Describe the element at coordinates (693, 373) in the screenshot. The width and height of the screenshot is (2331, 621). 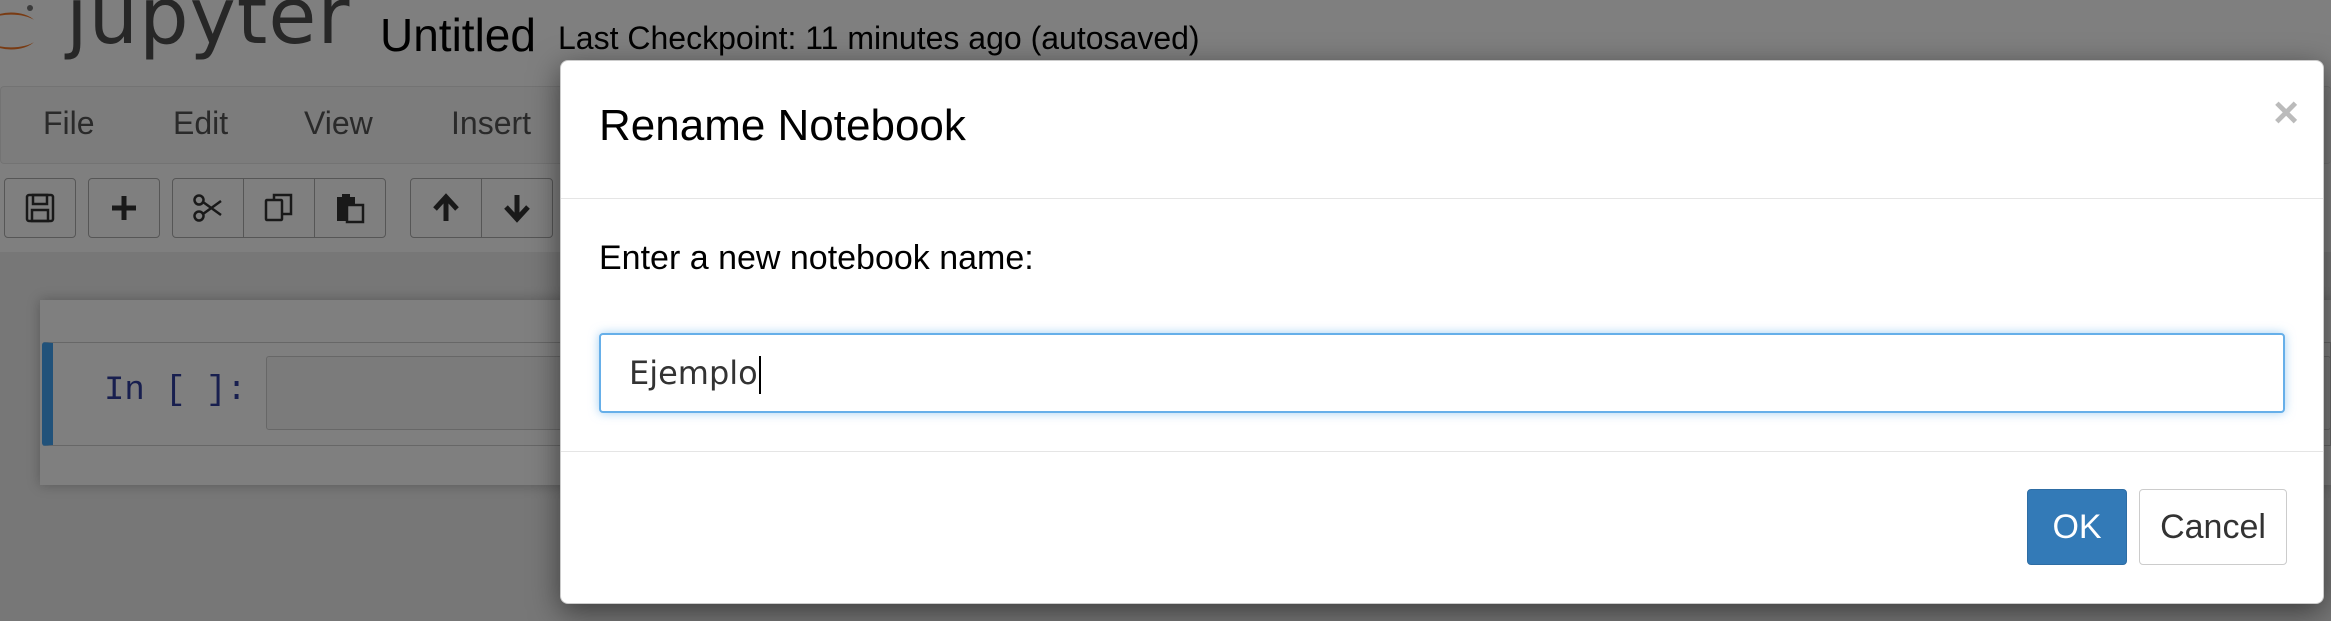
I see `notebook-name-input-value: Ejemplo` at that location.